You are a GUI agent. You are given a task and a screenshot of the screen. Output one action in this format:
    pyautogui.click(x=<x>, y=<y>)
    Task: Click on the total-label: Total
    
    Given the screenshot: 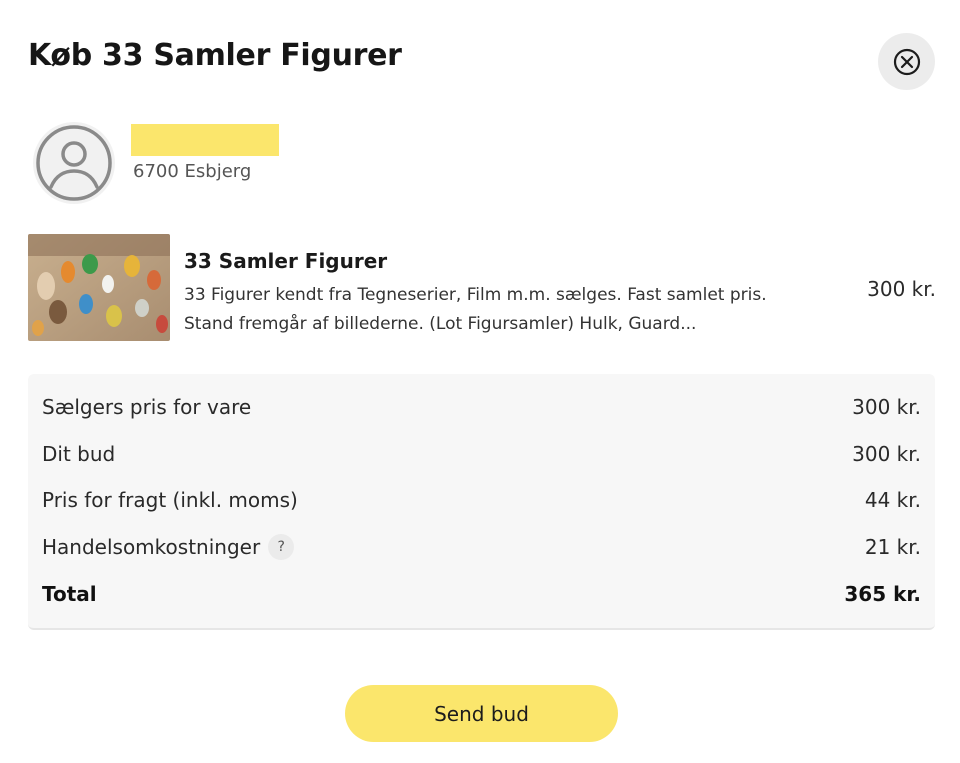 What is the action you would take?
    pyautogui.click(x=69, y=594)
    